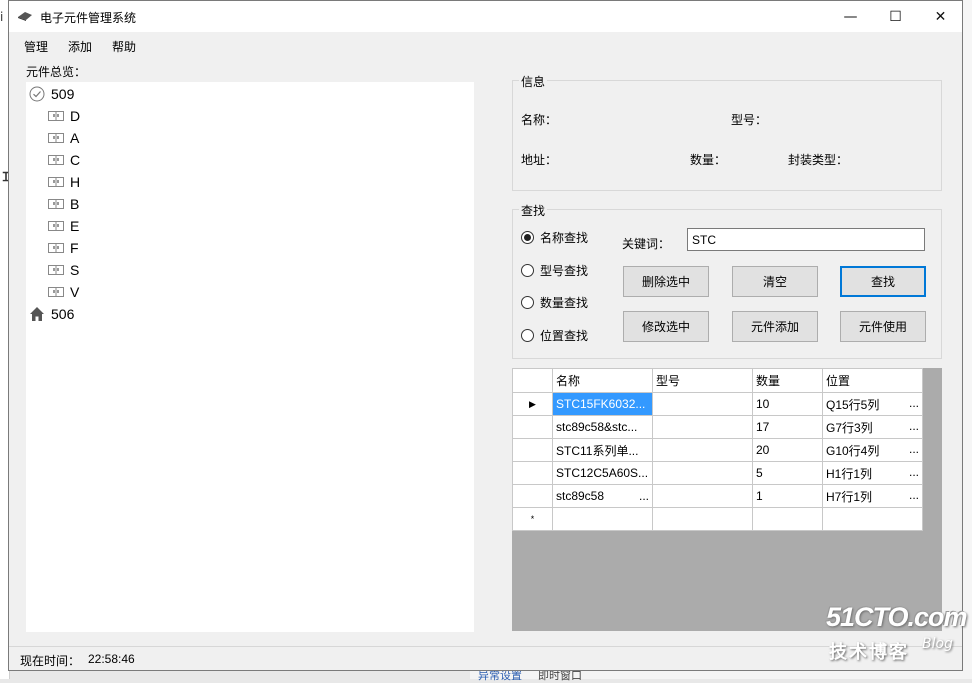 The width and height of the screenshot is (972, 683). What do you see at coordinates (602, 380) in the screenshot?
I see `column-header-name: 名称` at bounding box center [602, 380].